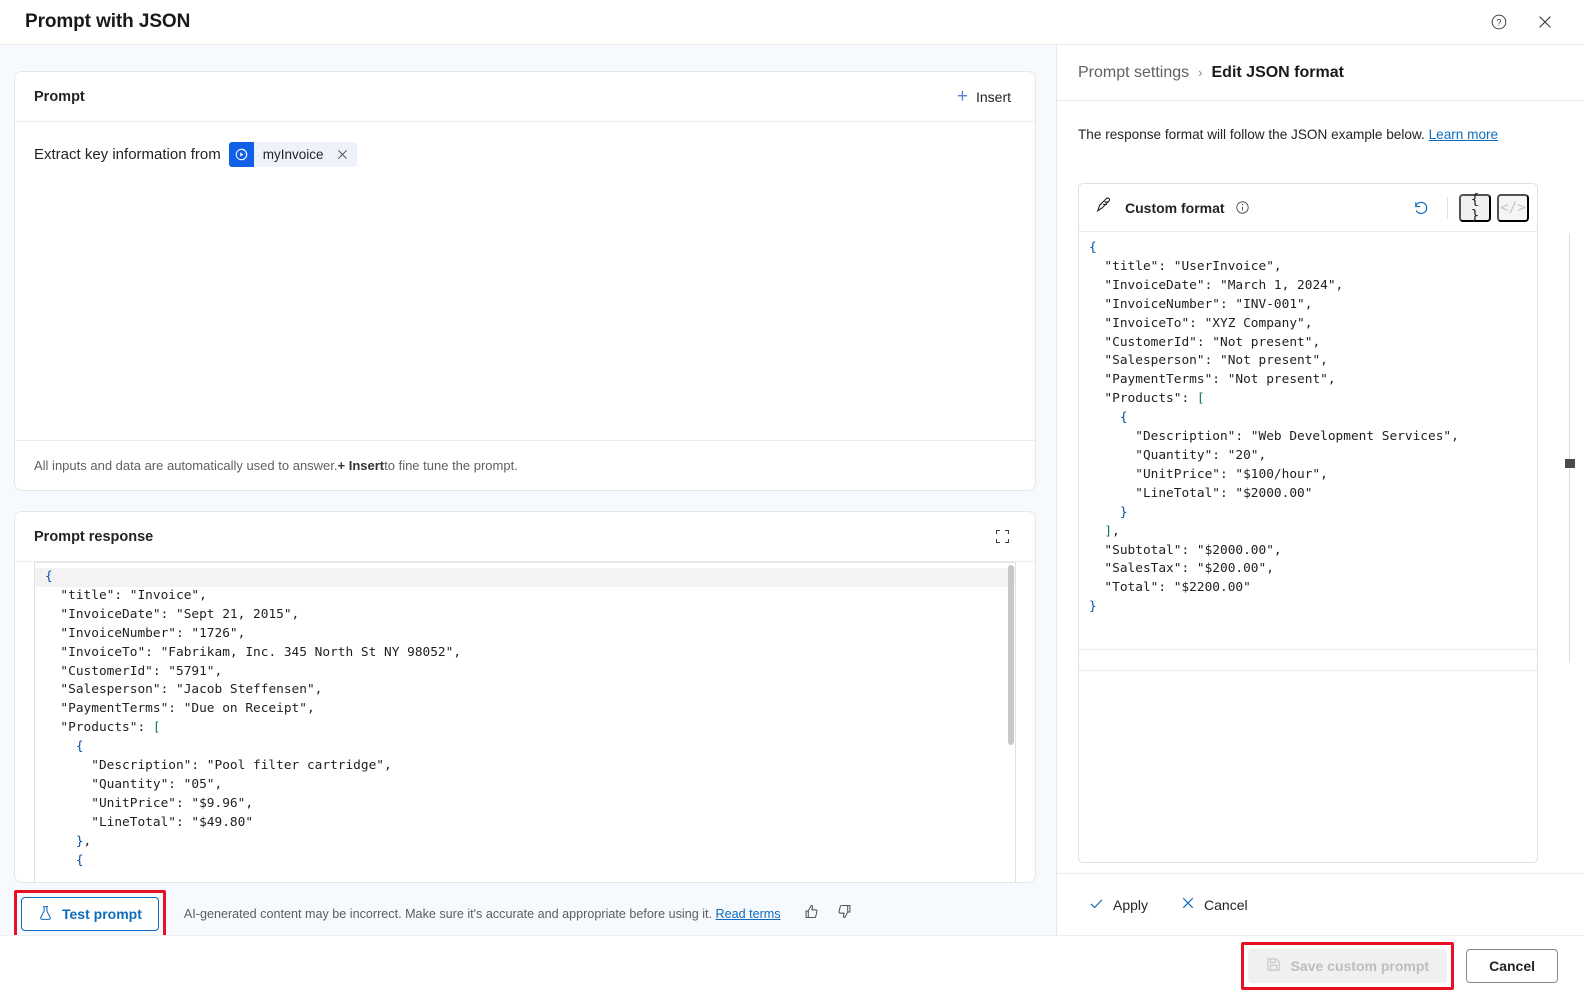 This screenshot has height=995, width=1584. Describe the element at coordinates (1447, 207) in the screenshot. I see `toolbar-divider` at that location.